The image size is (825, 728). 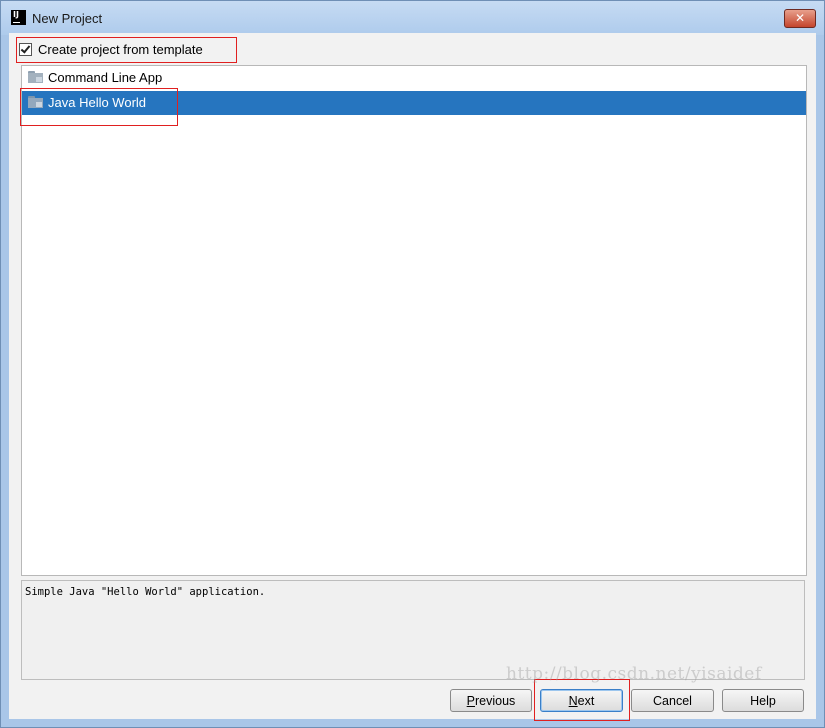 What do you see at coordinates (414, 103) in the screenshot?
I see `template-item-java-hello-world: Java Hello World` at bounding box center [414, 103].